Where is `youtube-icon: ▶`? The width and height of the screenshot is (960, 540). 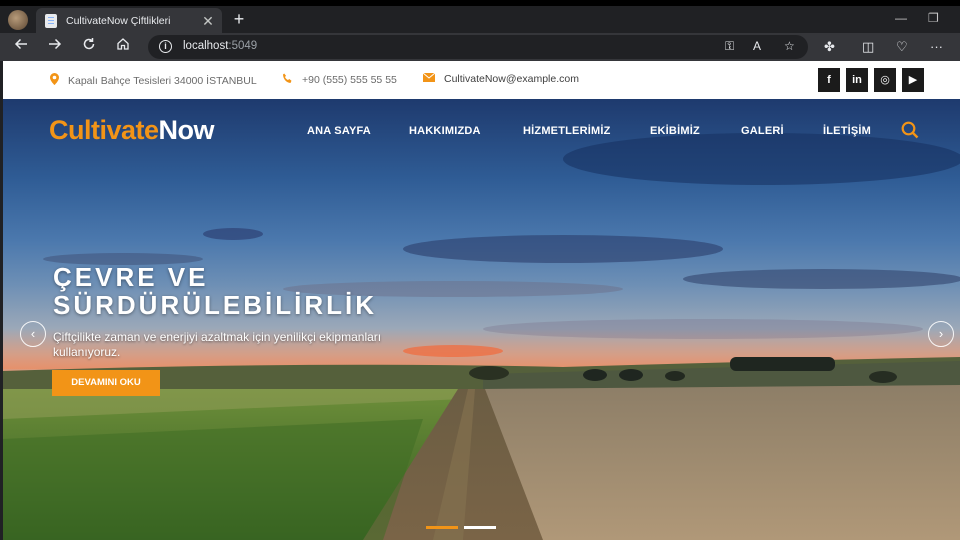 youtube-icon: ▶ is located at coordinates (913, 80).